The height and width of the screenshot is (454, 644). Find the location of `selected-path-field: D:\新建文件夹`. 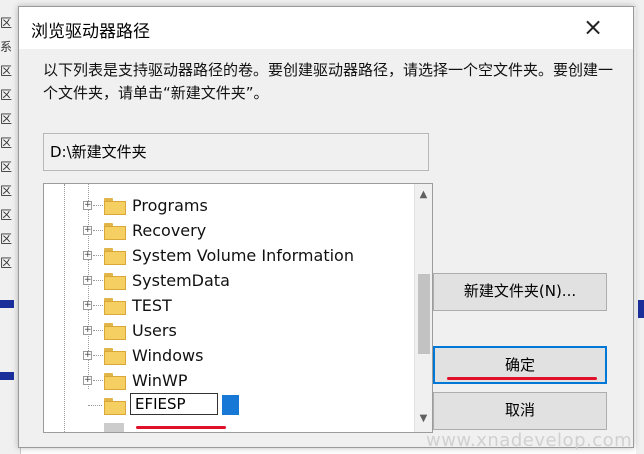

selected-path-field: D:\新建文件夹 is located at coordinates (236, 152).